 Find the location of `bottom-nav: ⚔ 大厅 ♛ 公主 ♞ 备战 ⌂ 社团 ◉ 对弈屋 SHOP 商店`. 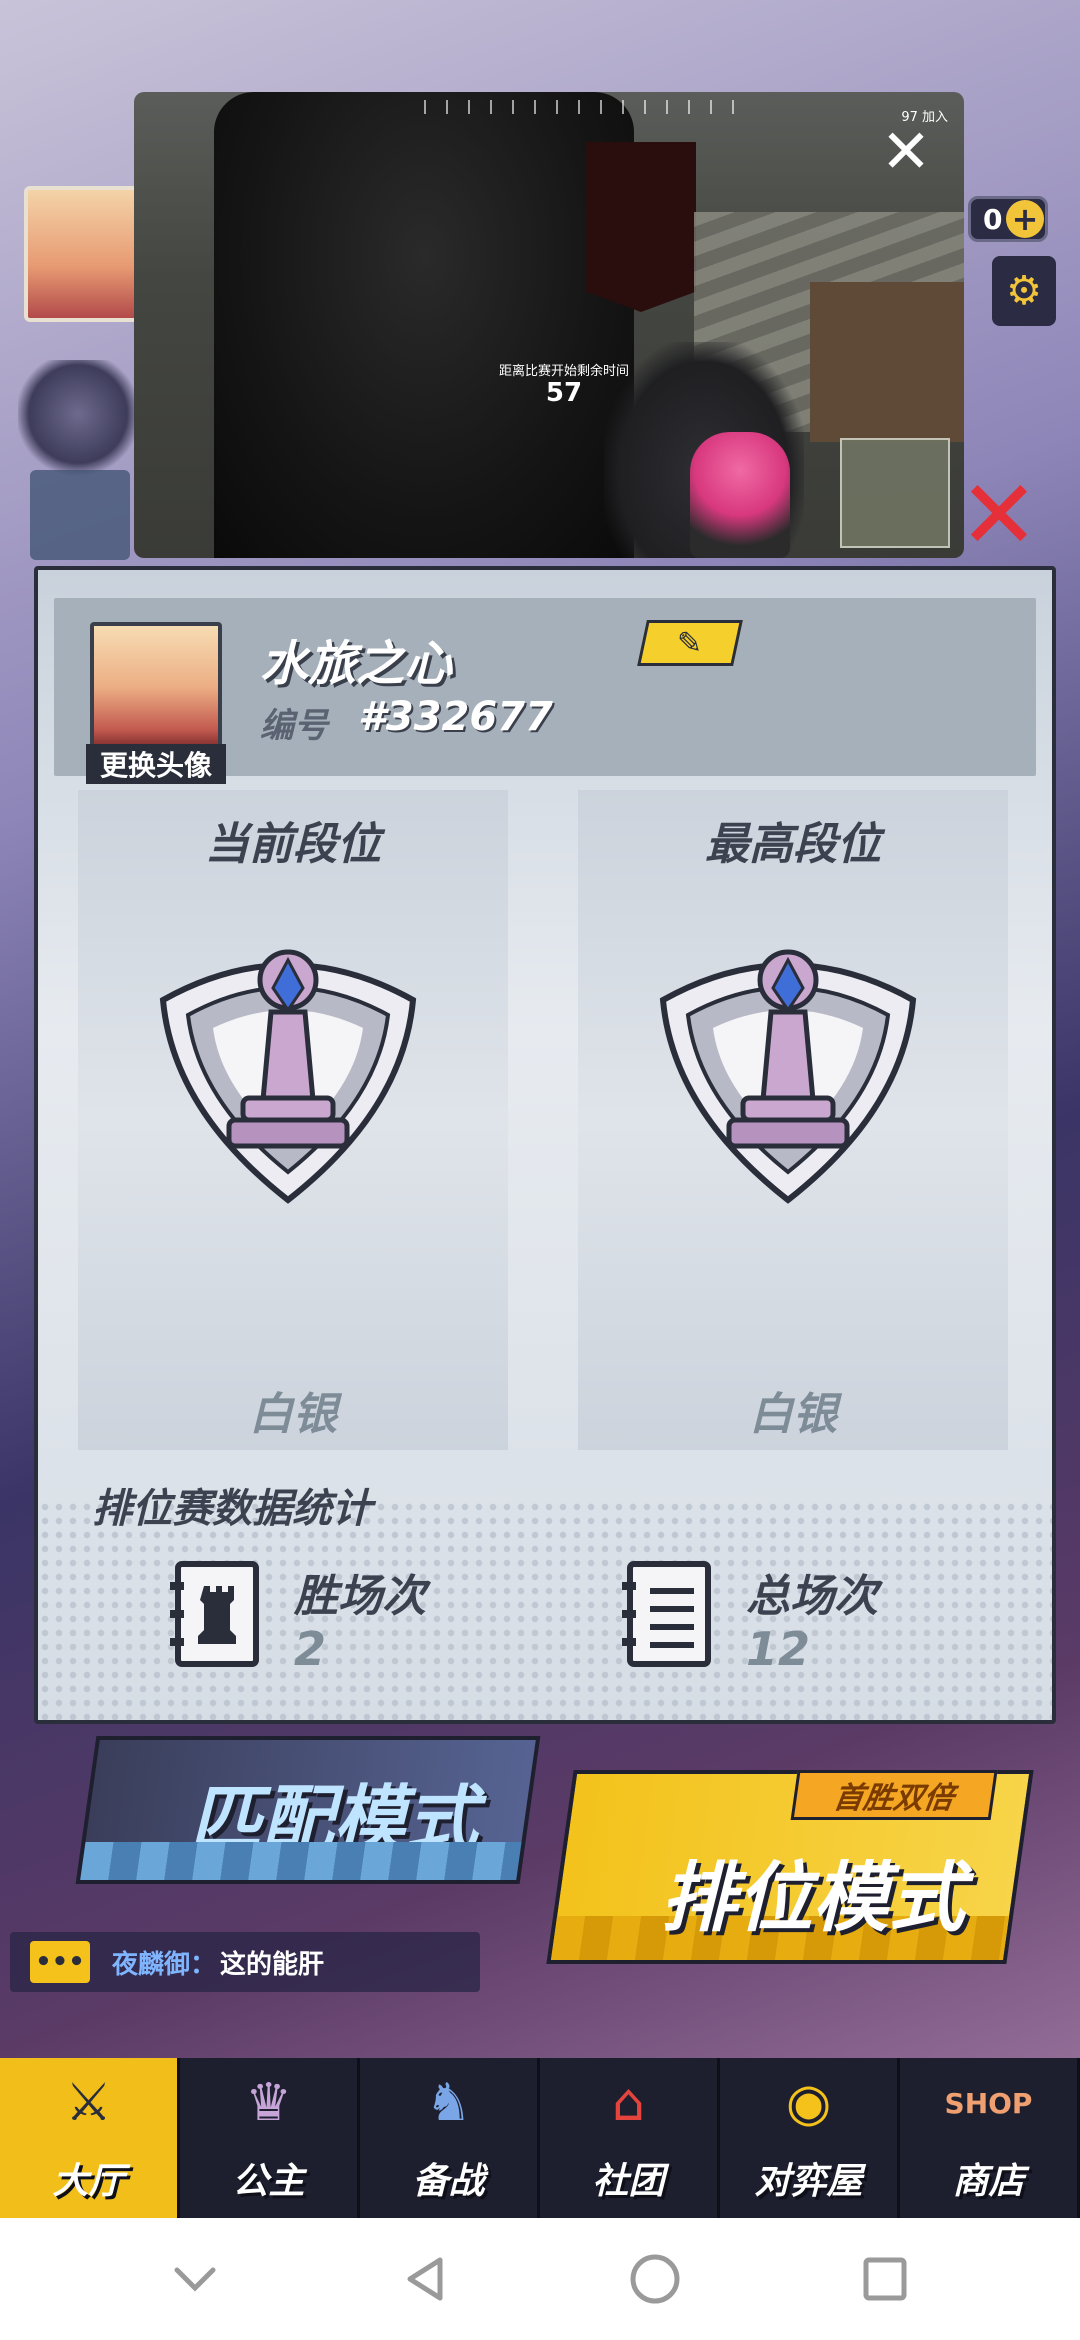

bottom-nav: ⚔ 大厅 ♛ 公主 ♞ 备战 ⌂ 社团 ◉ 对弈屋 SHOP 商店 is located at coordinates (540, 2138).